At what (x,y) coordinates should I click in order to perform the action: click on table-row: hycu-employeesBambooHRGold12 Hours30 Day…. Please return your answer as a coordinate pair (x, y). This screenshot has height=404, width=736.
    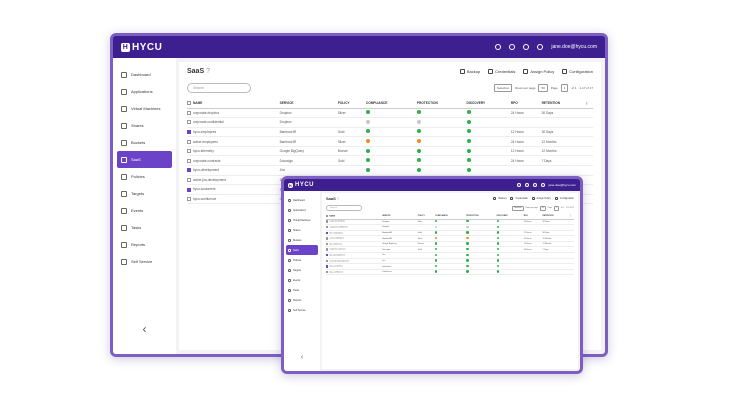
    Looking at the image, I should click on (390, 132).